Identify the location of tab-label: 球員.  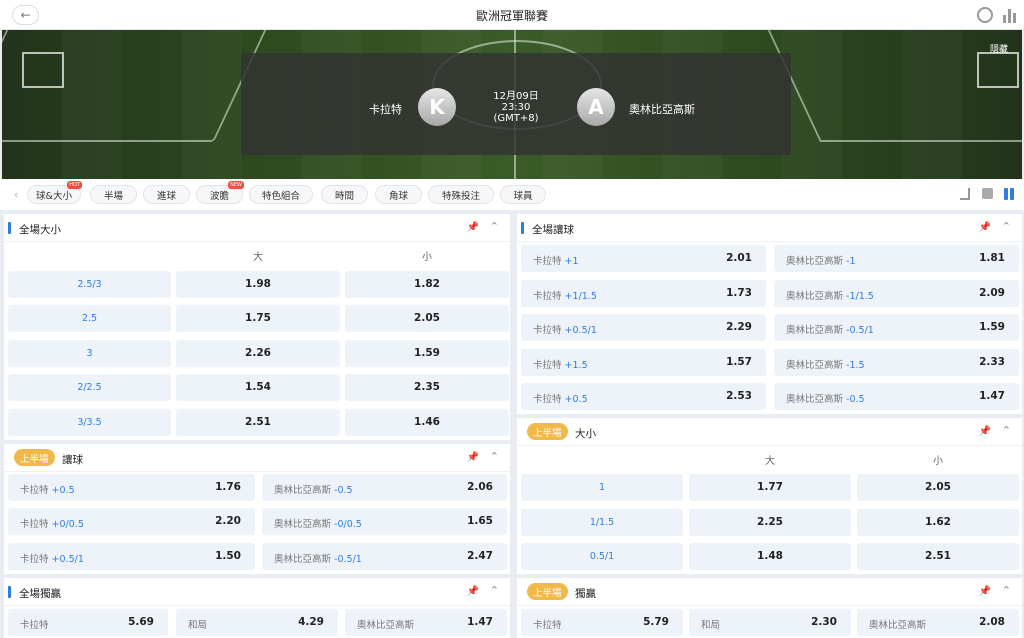
(523, 196).